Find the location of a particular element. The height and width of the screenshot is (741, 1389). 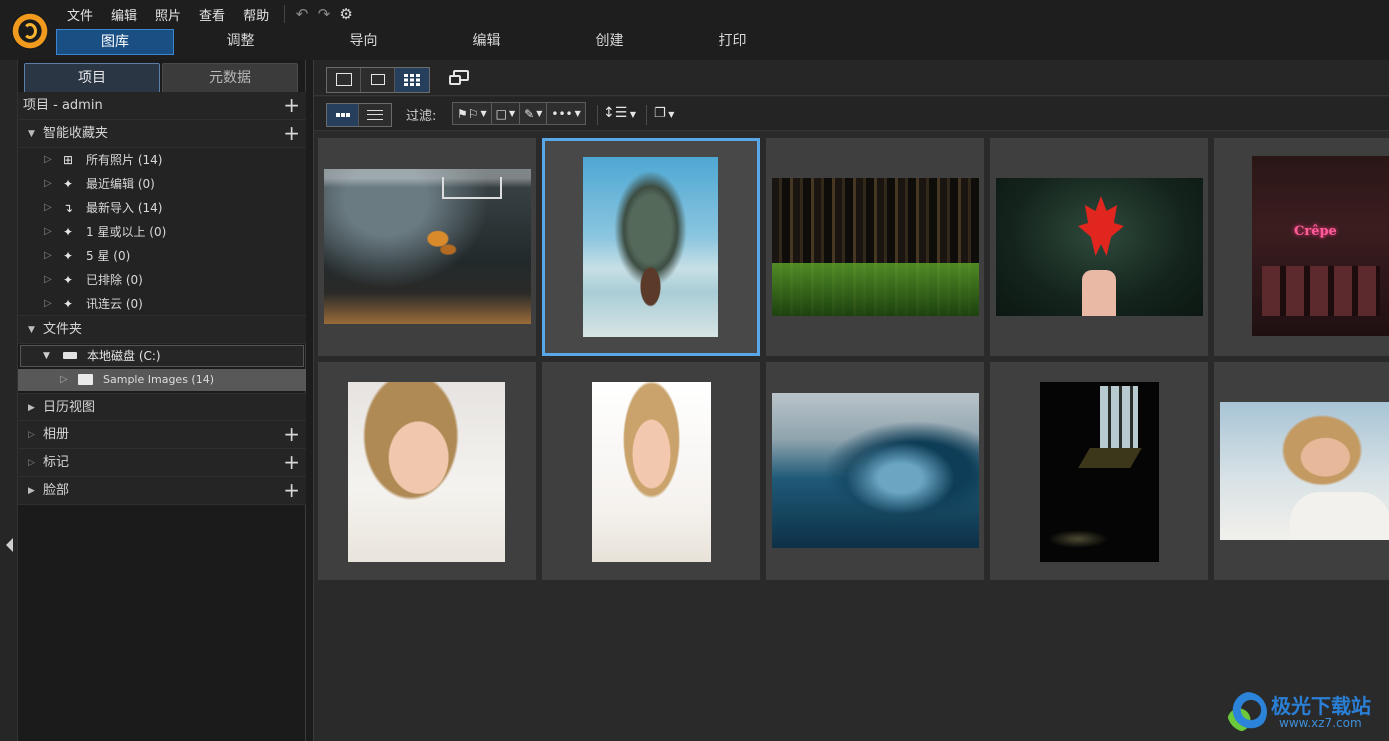

redo-icon: ↷ is located at coordinates (324, 14).